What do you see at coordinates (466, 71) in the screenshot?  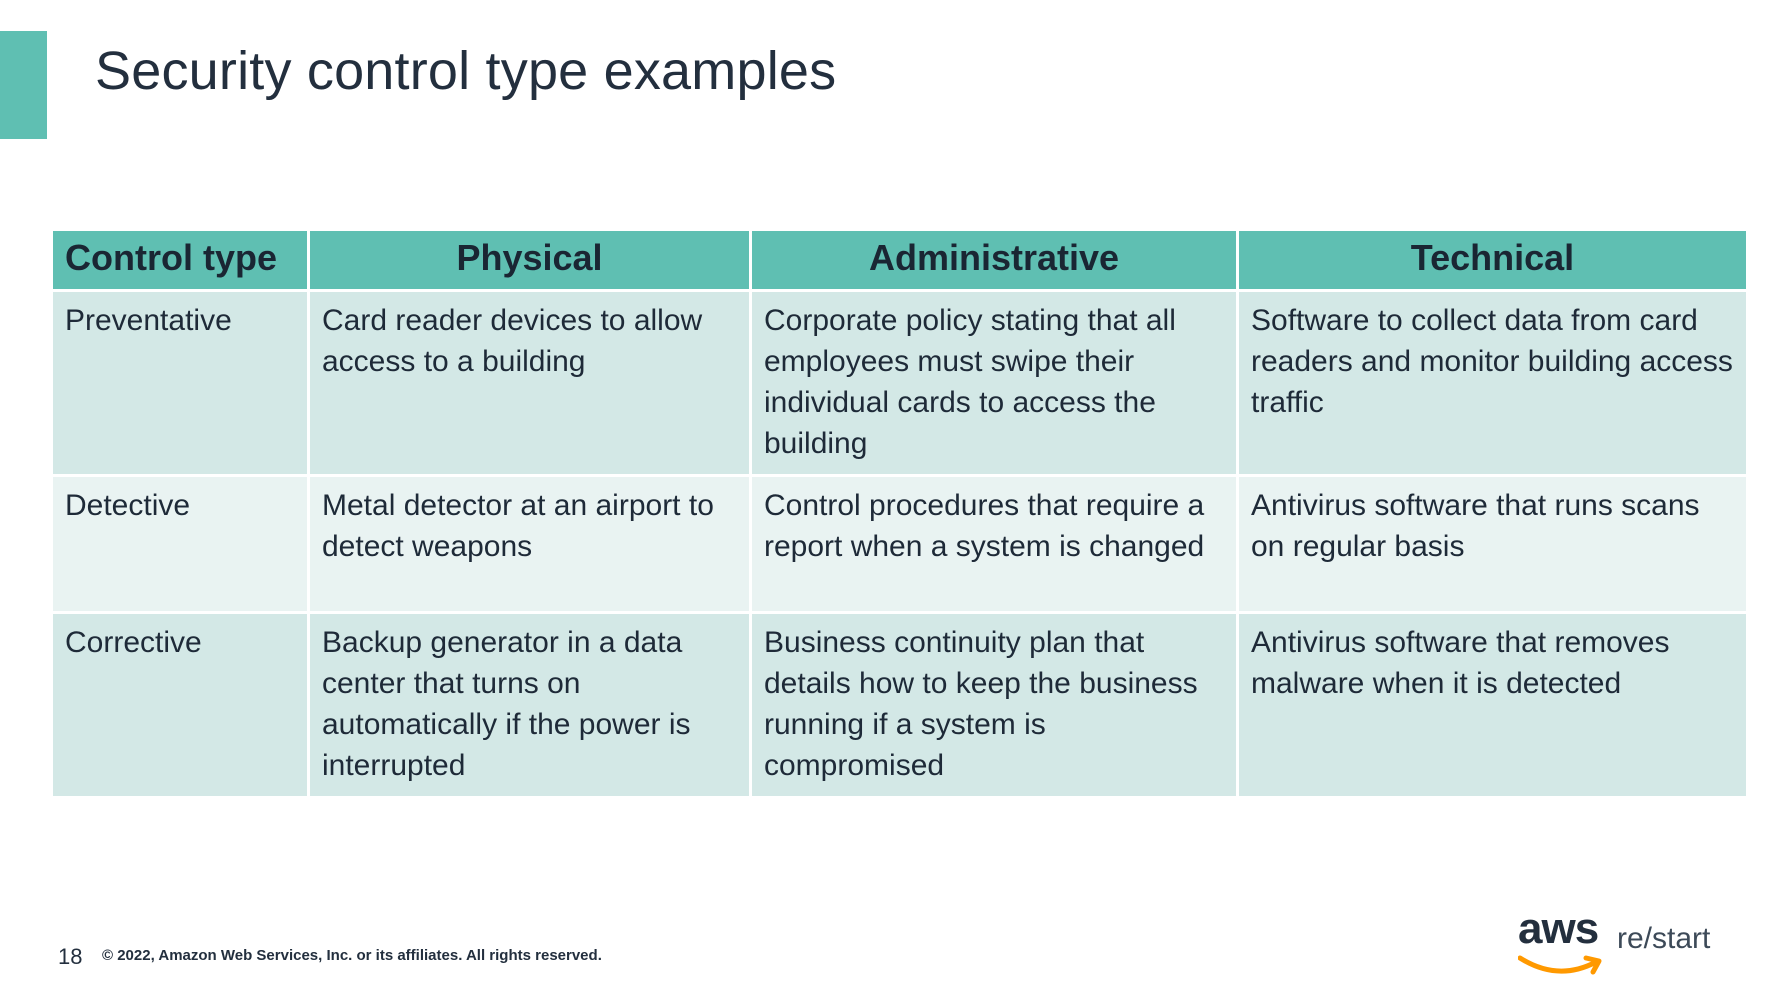 I see `slide-title: Security control type examples` at bounding box center [466, 71].